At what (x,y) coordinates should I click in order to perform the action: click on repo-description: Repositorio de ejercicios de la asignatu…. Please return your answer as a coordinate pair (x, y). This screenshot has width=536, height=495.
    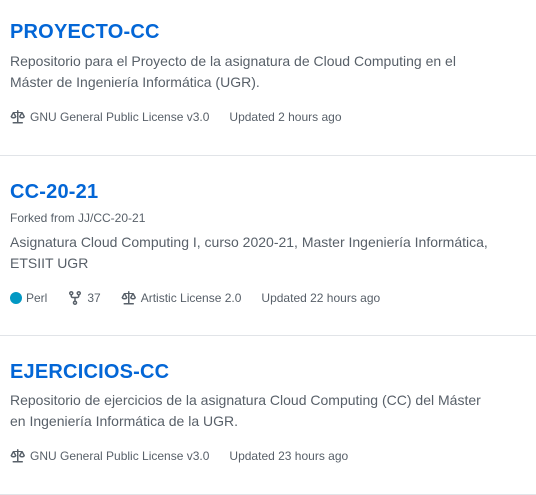
    Looking at the image, I should click on (245, 410).